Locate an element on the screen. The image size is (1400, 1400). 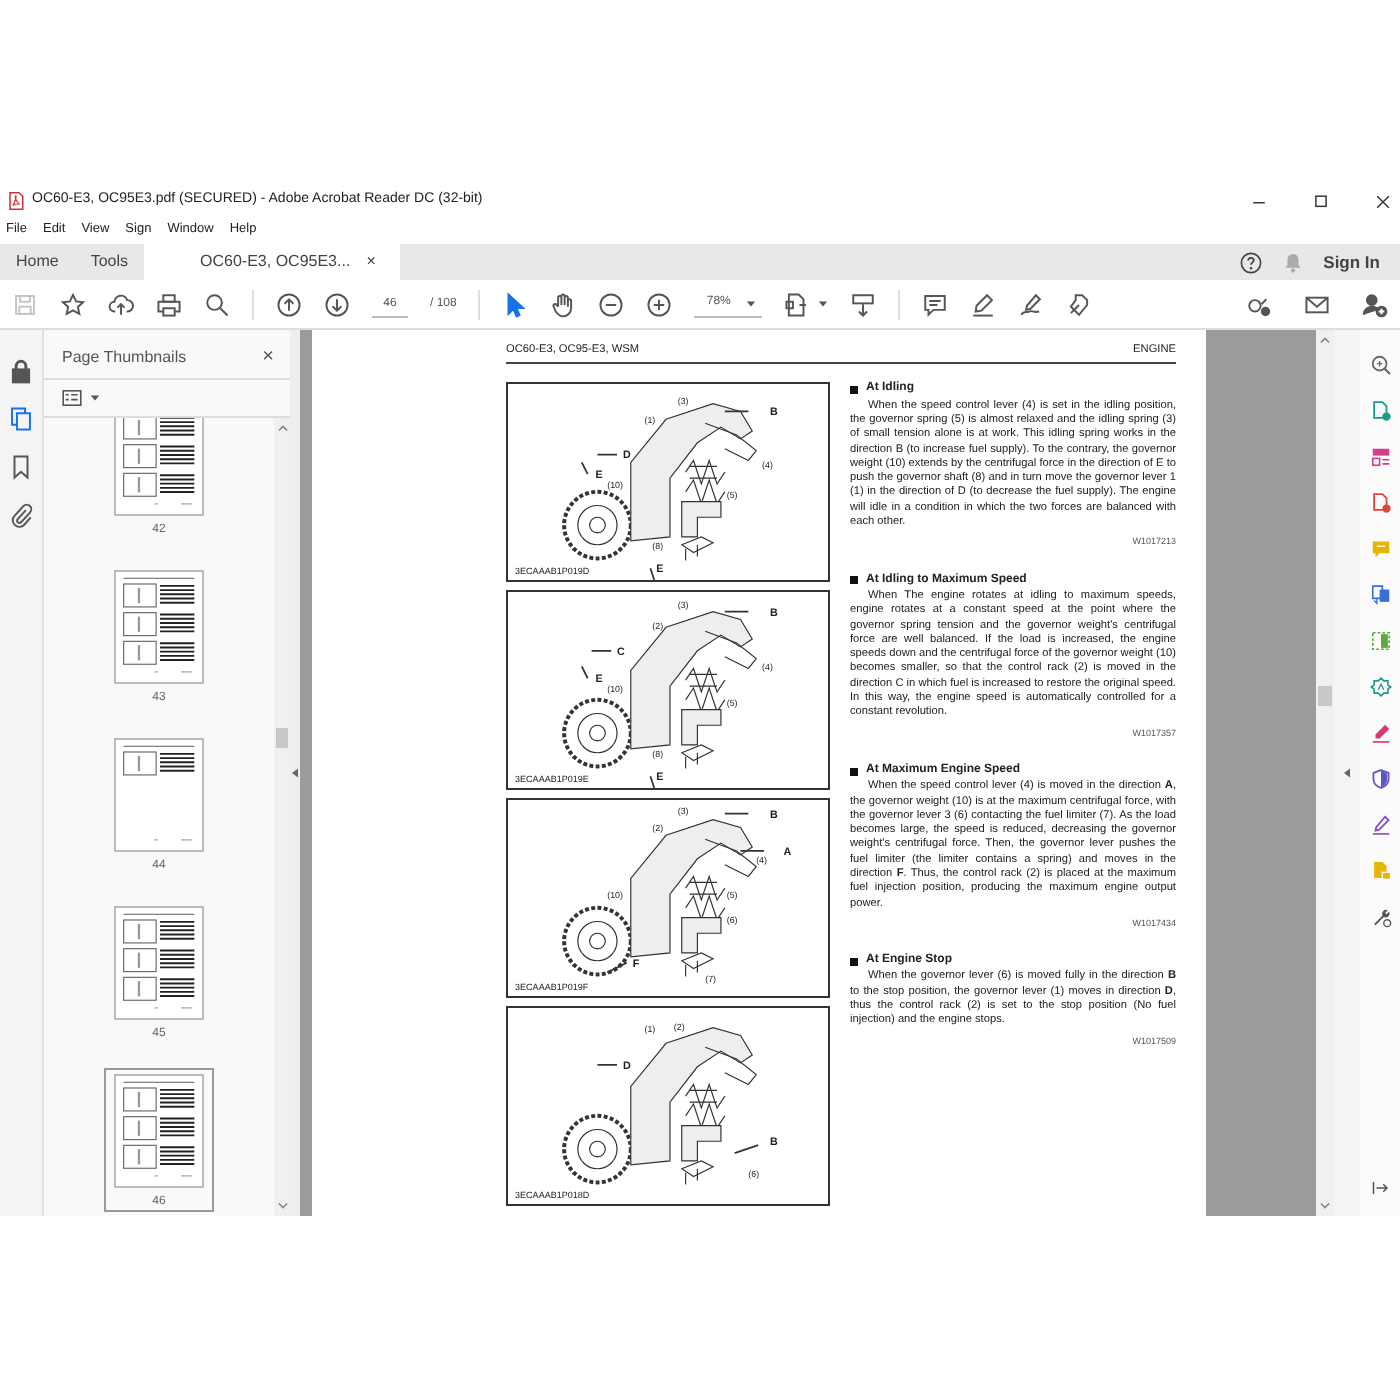
document-plus-icon is located at coordinates (1380, 503).